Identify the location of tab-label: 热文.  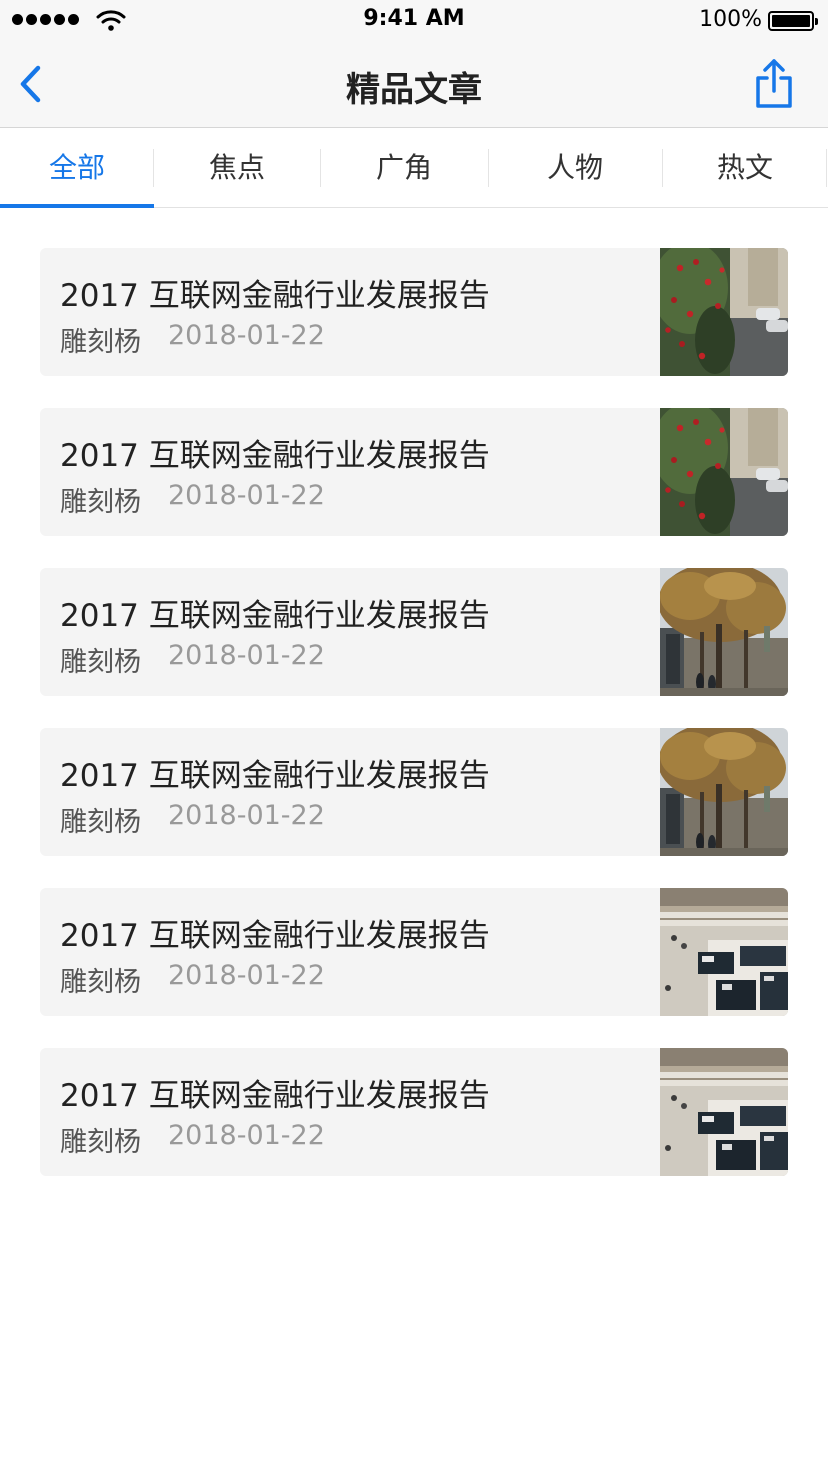
(744, 167).